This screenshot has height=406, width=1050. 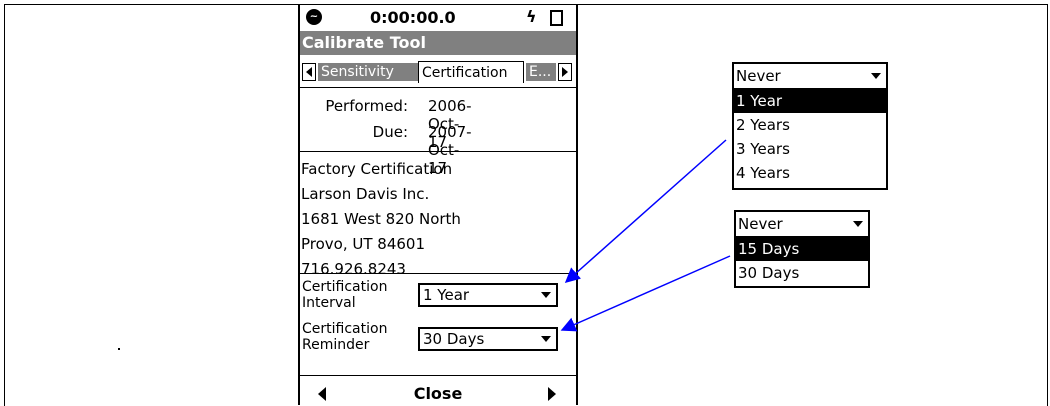 I want to click on callout-arrows, so click(x=645, y=235).